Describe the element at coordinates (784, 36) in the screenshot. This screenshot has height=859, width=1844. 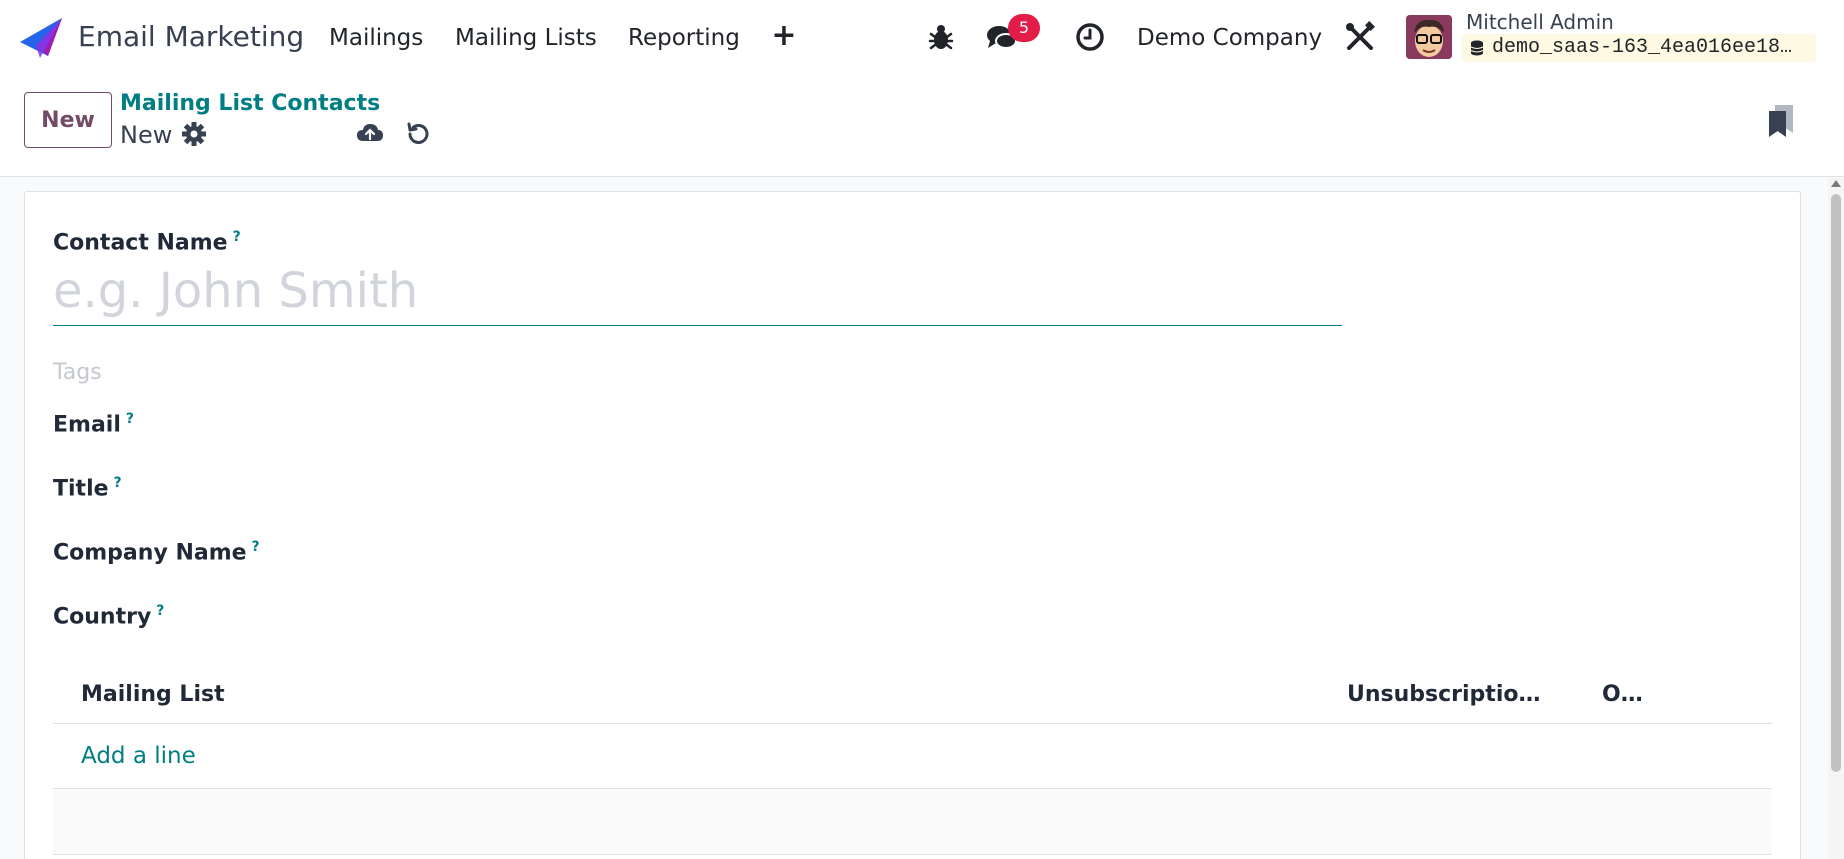
I see `plus-icon: +` at that location.